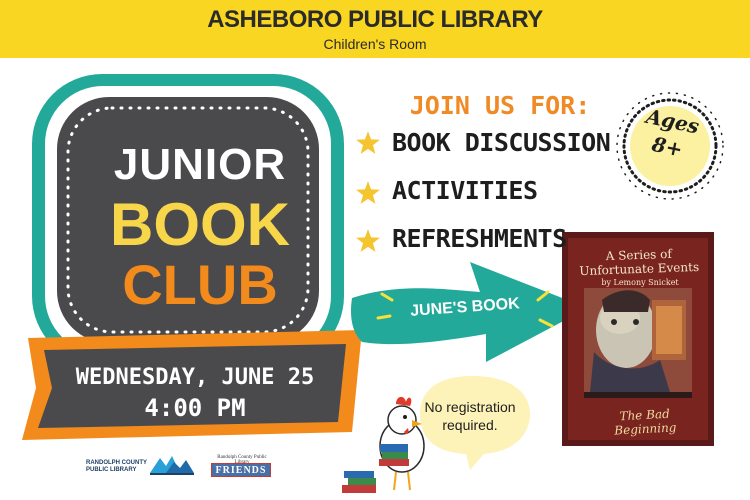  What do you see at coordinates (479, 238) in the screenshot?
I see `activity-item: REFRESHMENTS` at bounding box center [479, 238].